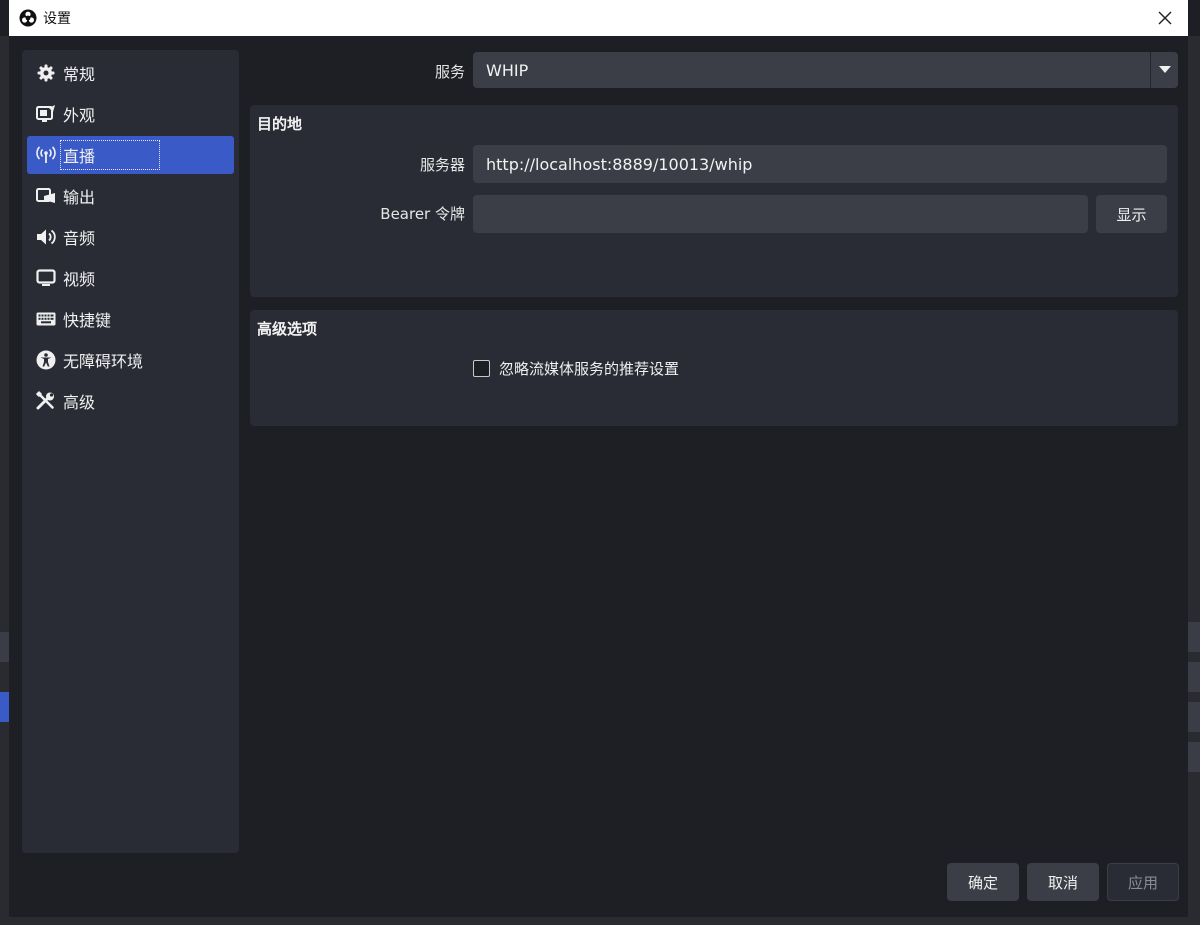 This screenshot has width=1200, height=925. I want to click on speaker-icon, so click(46, 237).